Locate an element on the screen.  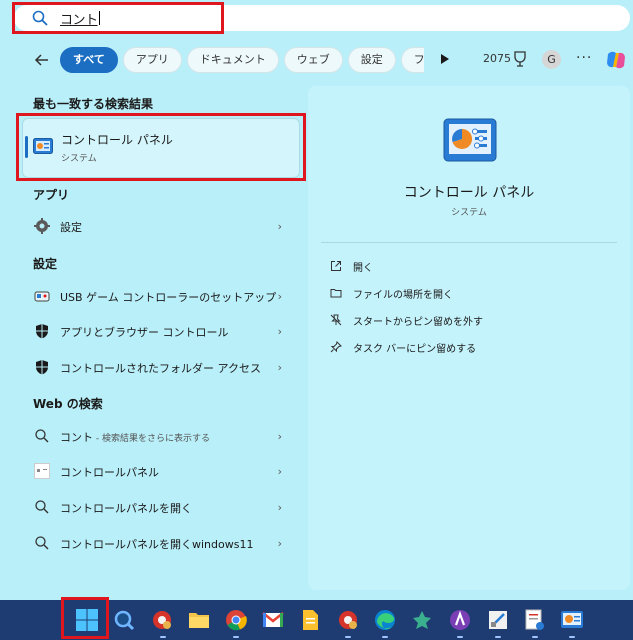
action-pin-to-taskbar: タスク バーにピン留めする is located at coordinates (403, 347).